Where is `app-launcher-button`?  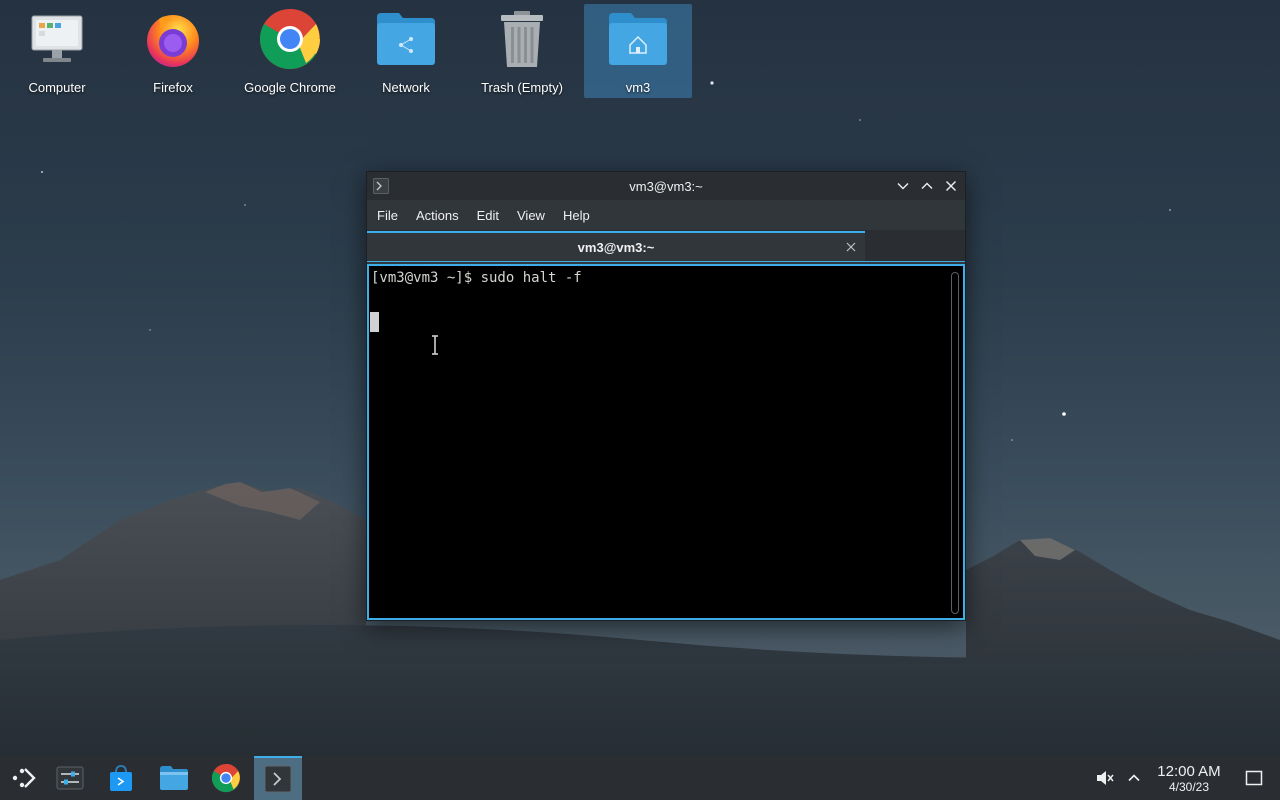 app-launcher-button is located at coordinates (24, 778).